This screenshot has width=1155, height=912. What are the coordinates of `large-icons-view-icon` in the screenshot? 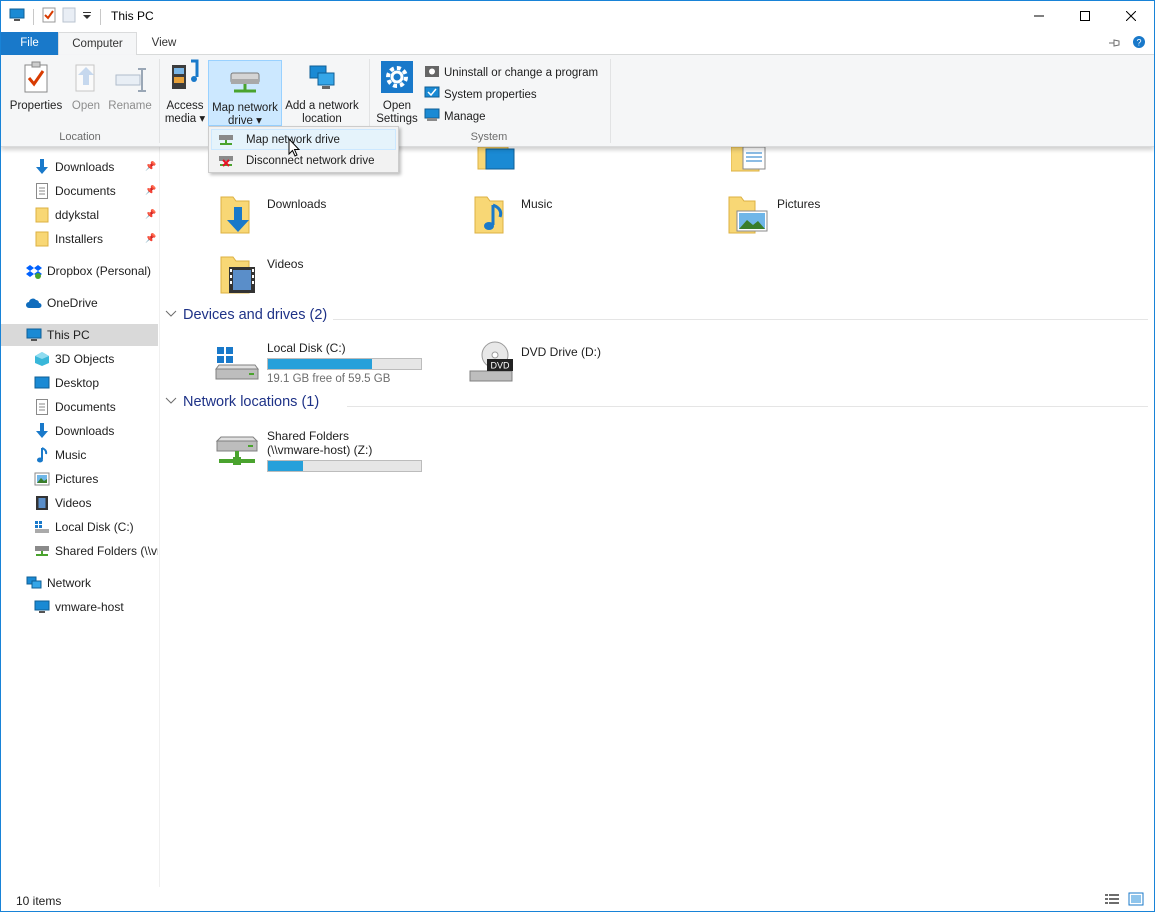 It's located at (1136, 900).